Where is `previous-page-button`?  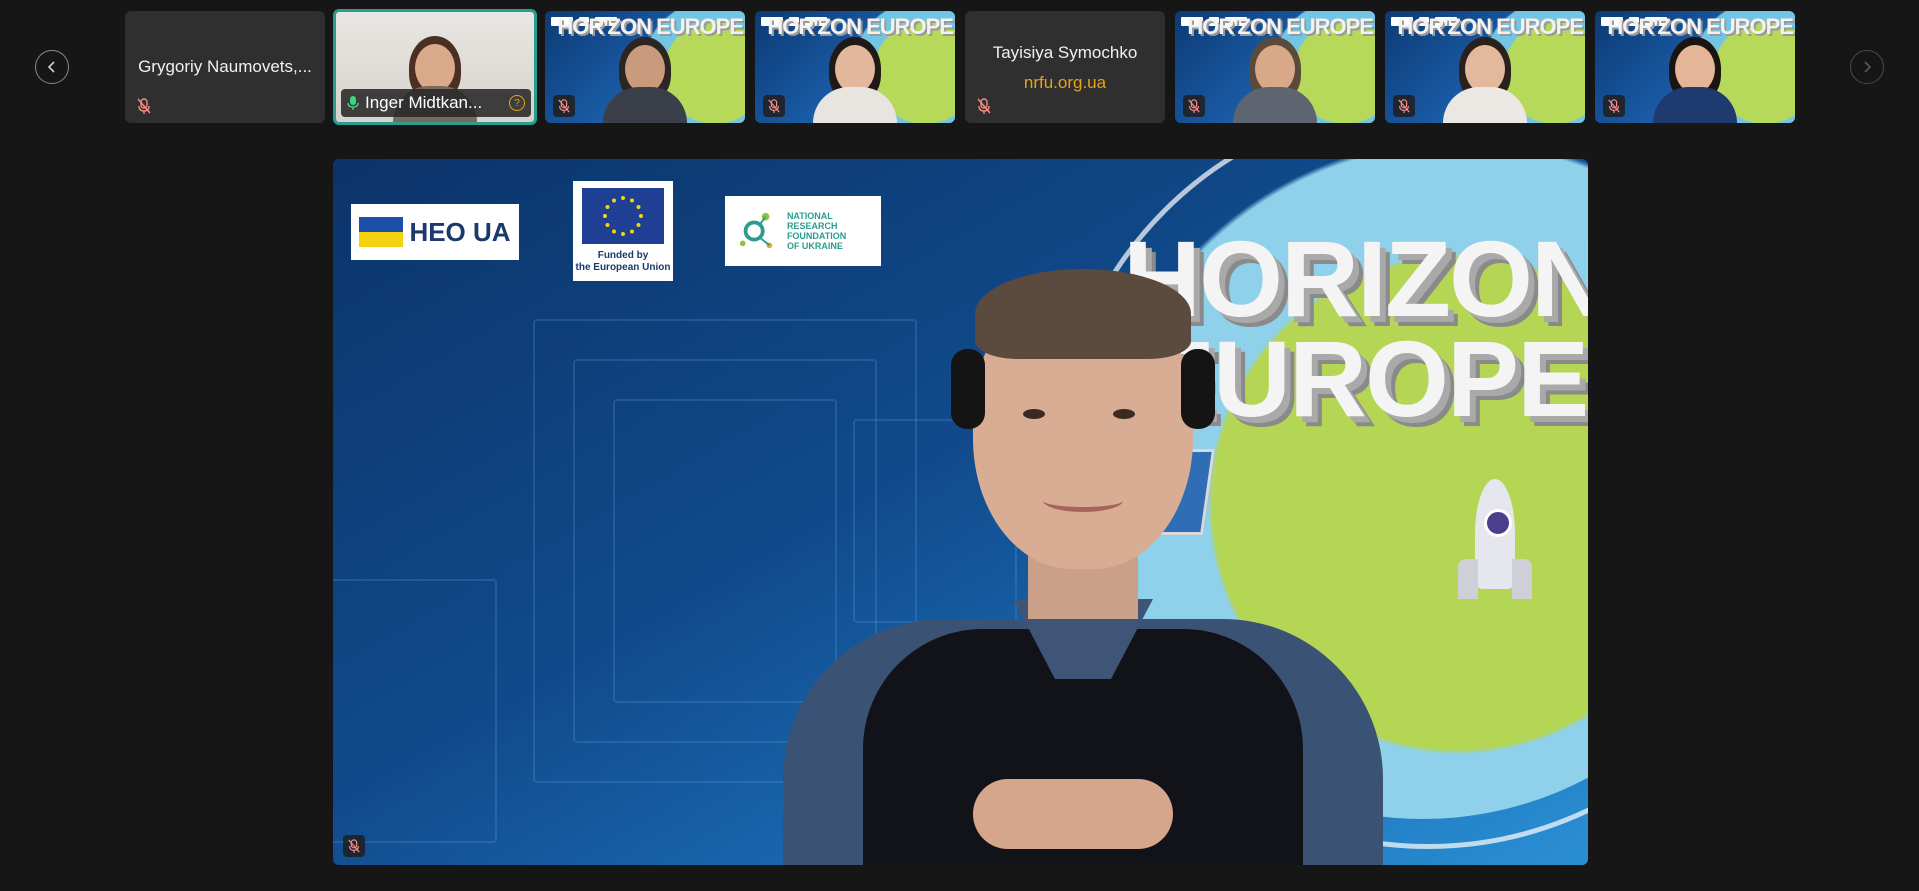 previous-page-button is located at coordinates (52, 67).